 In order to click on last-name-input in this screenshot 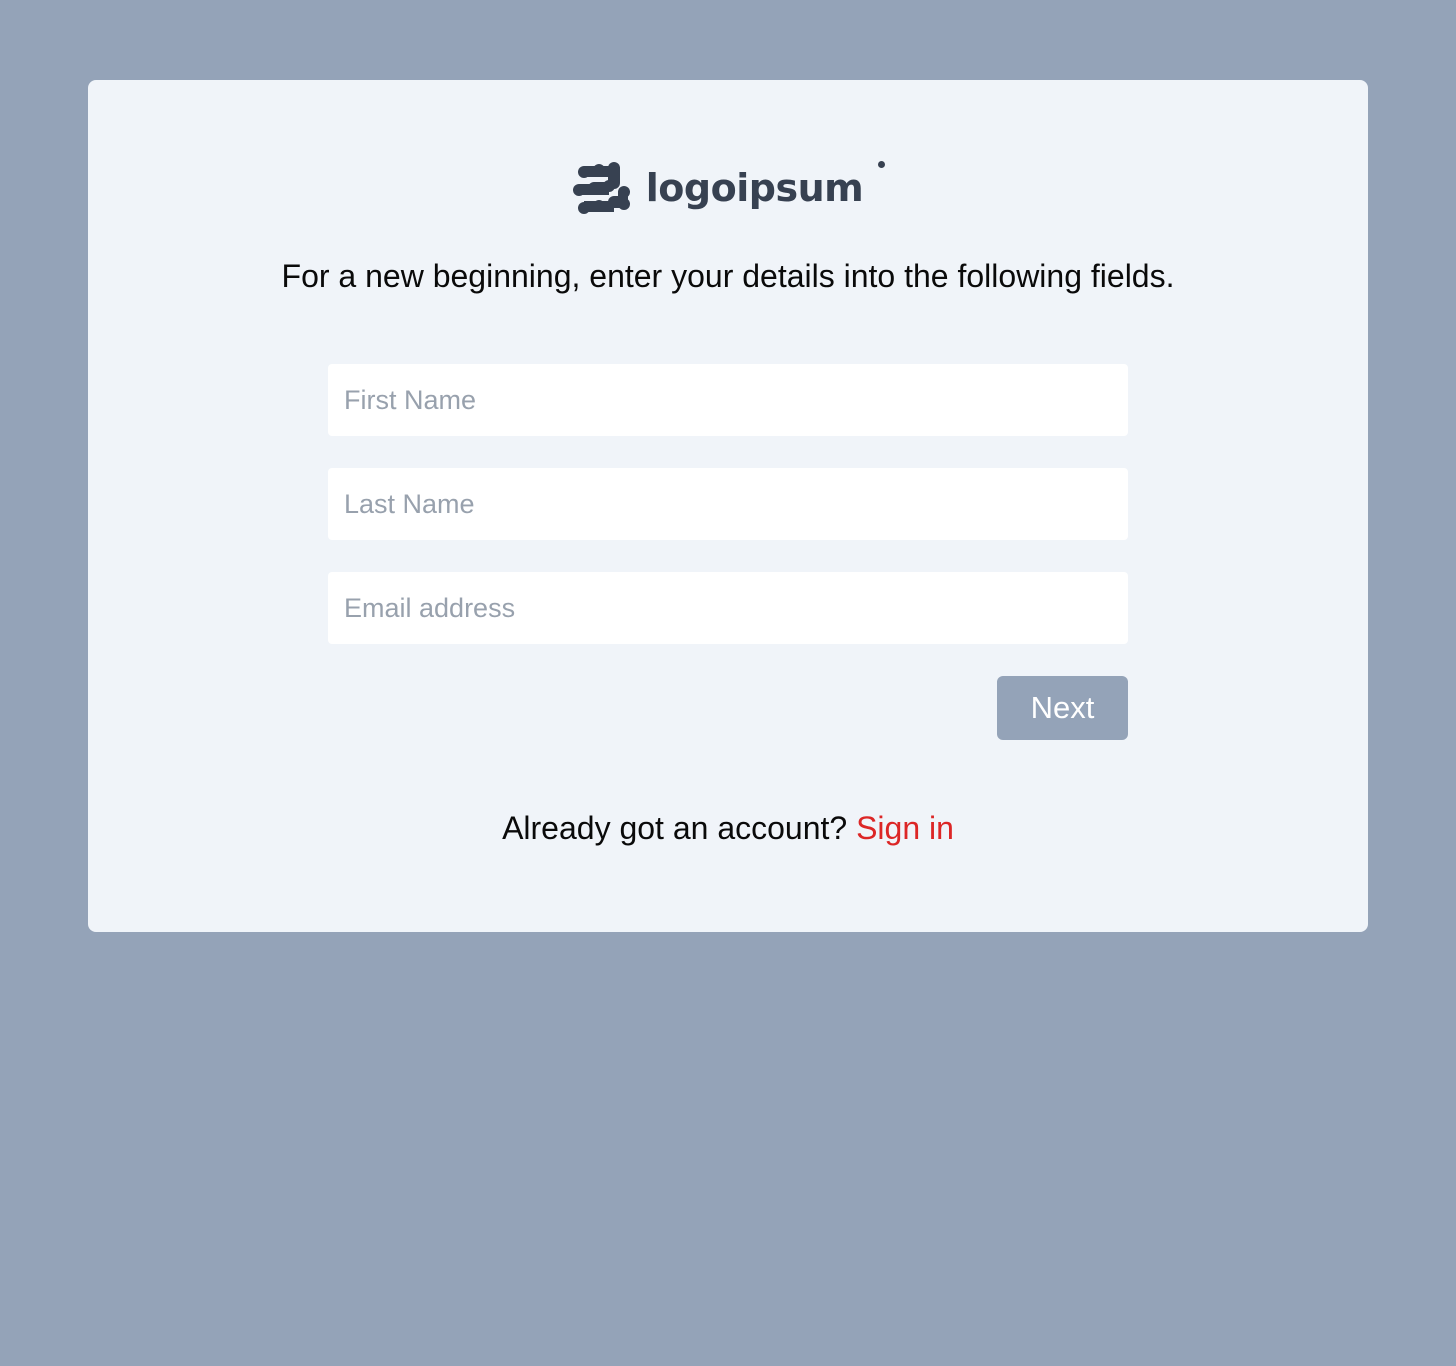, I will do `click(728, 504)`.